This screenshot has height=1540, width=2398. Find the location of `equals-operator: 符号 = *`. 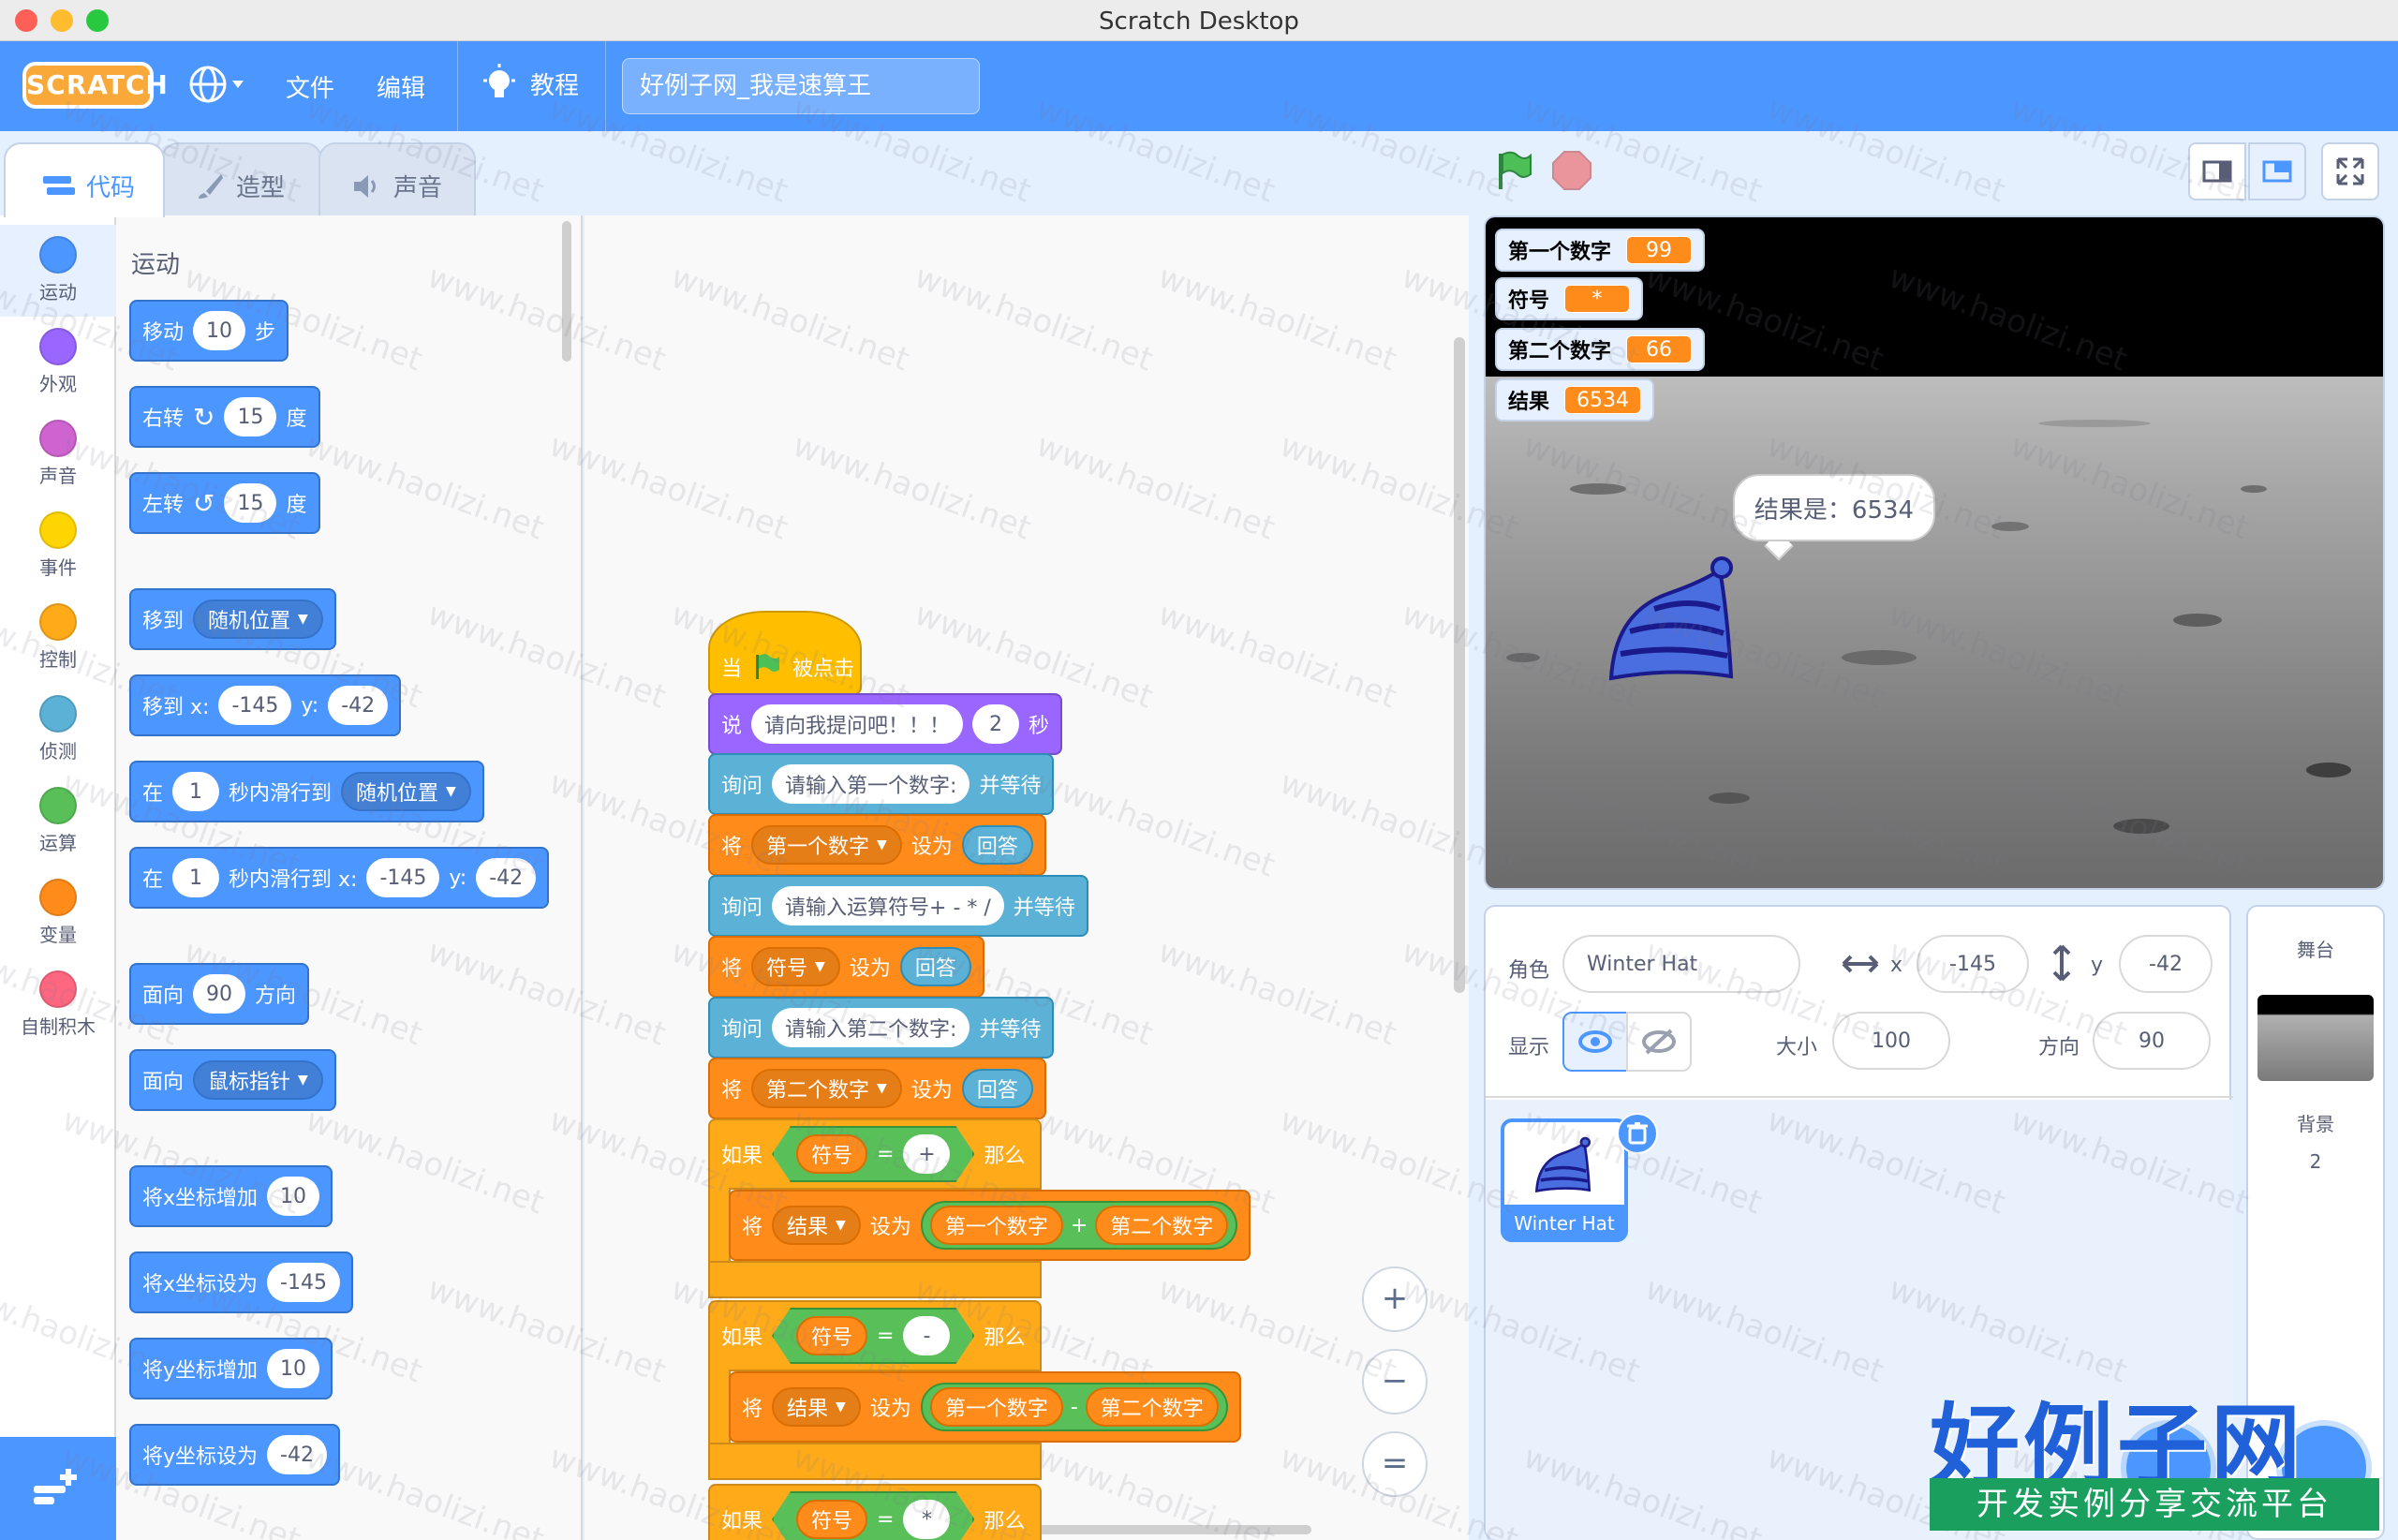

equals-operator: 符号 = * is located at coordinates (873, 1515).